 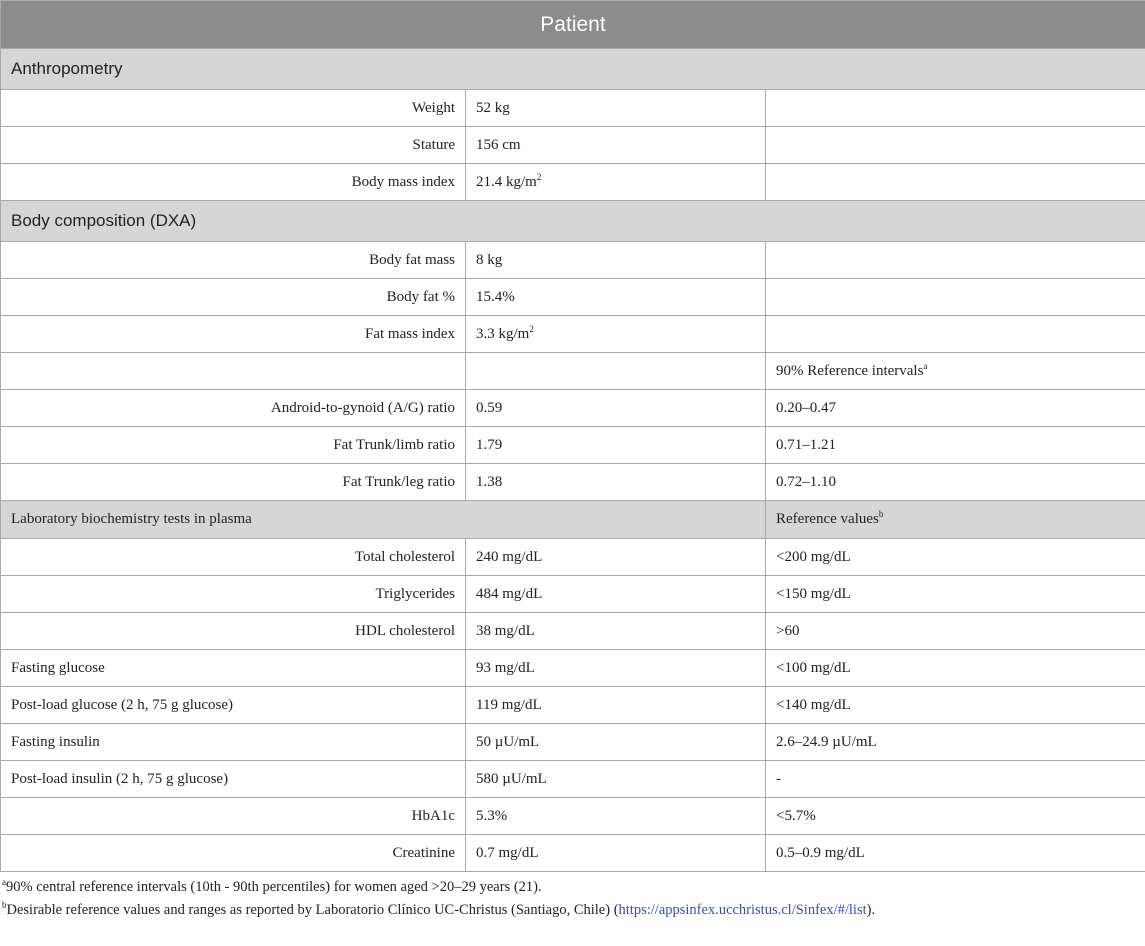 I want to click on footnote-b-text-end: )., so click(x=871, y=910).